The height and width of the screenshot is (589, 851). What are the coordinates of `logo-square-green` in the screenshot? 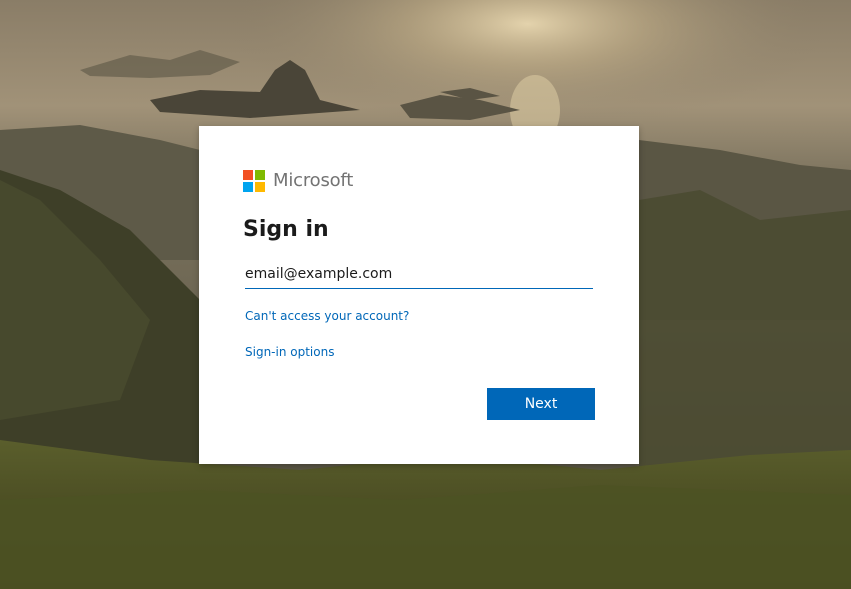 It's located at (260, 175).